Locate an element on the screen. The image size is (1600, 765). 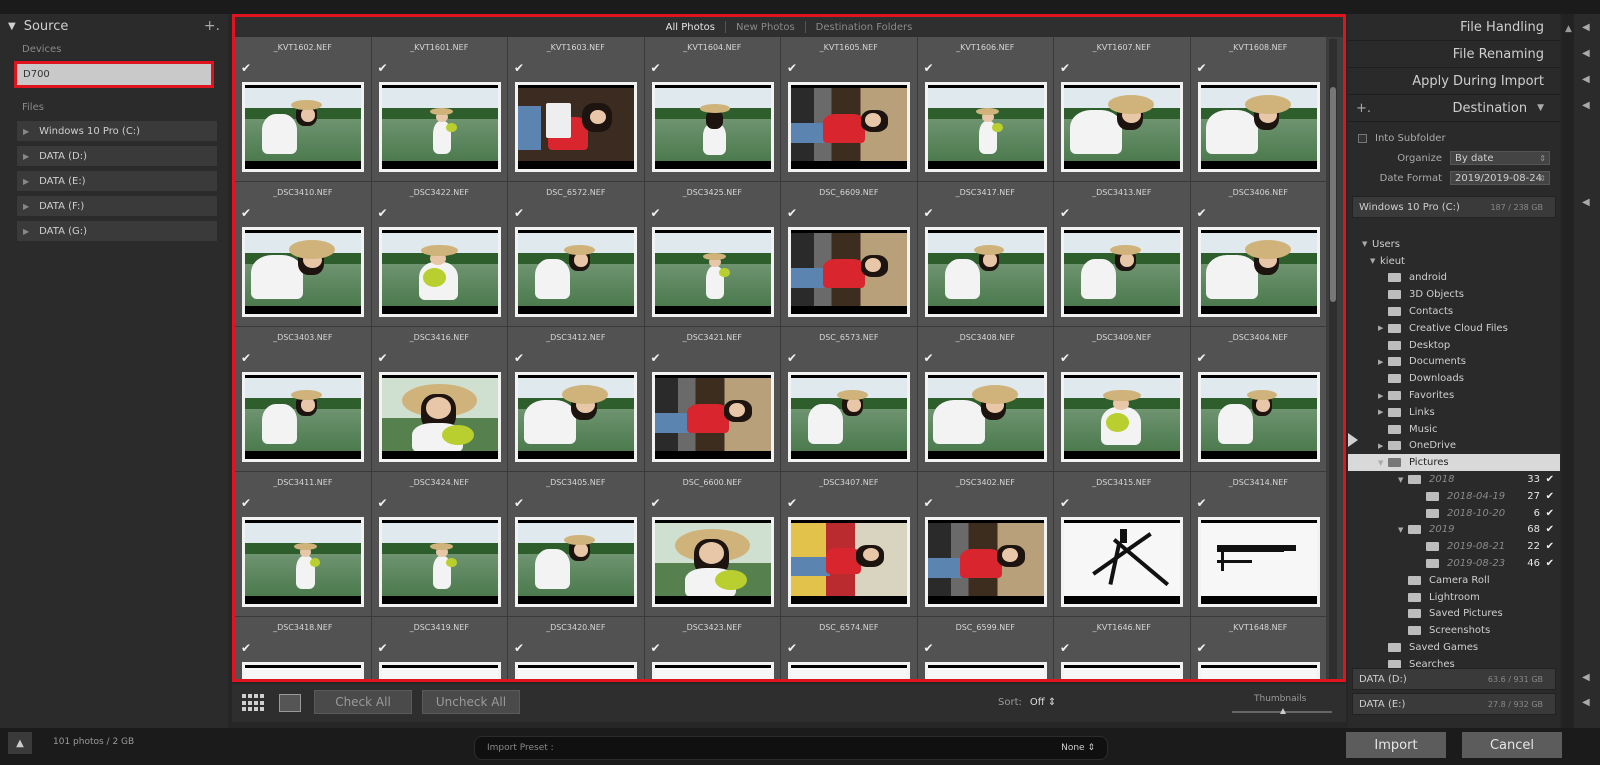
folder-tree-item: Downloads is located at coordinates (1454, 378).